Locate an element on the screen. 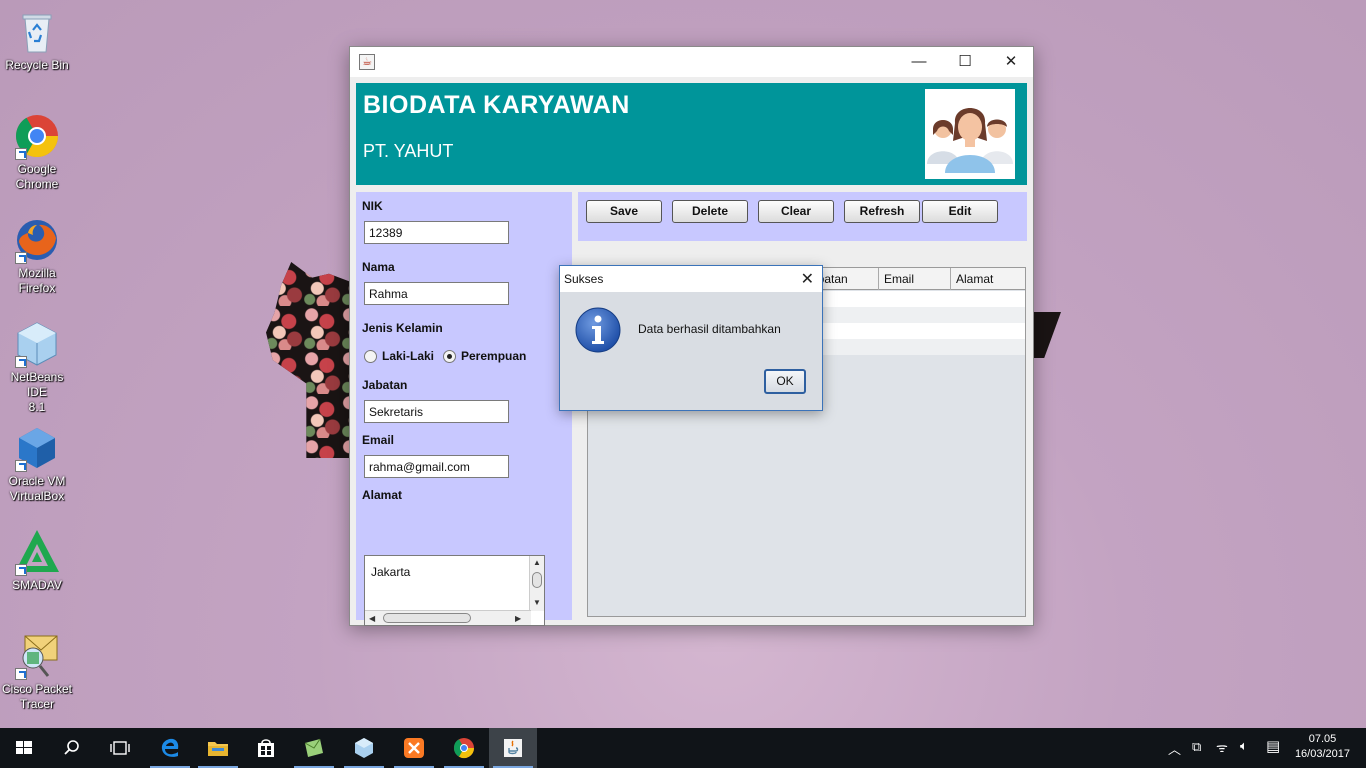 The height and width of the screenshot is (768, 1366). nama-label: Nama is located at coordinates (378, 267).